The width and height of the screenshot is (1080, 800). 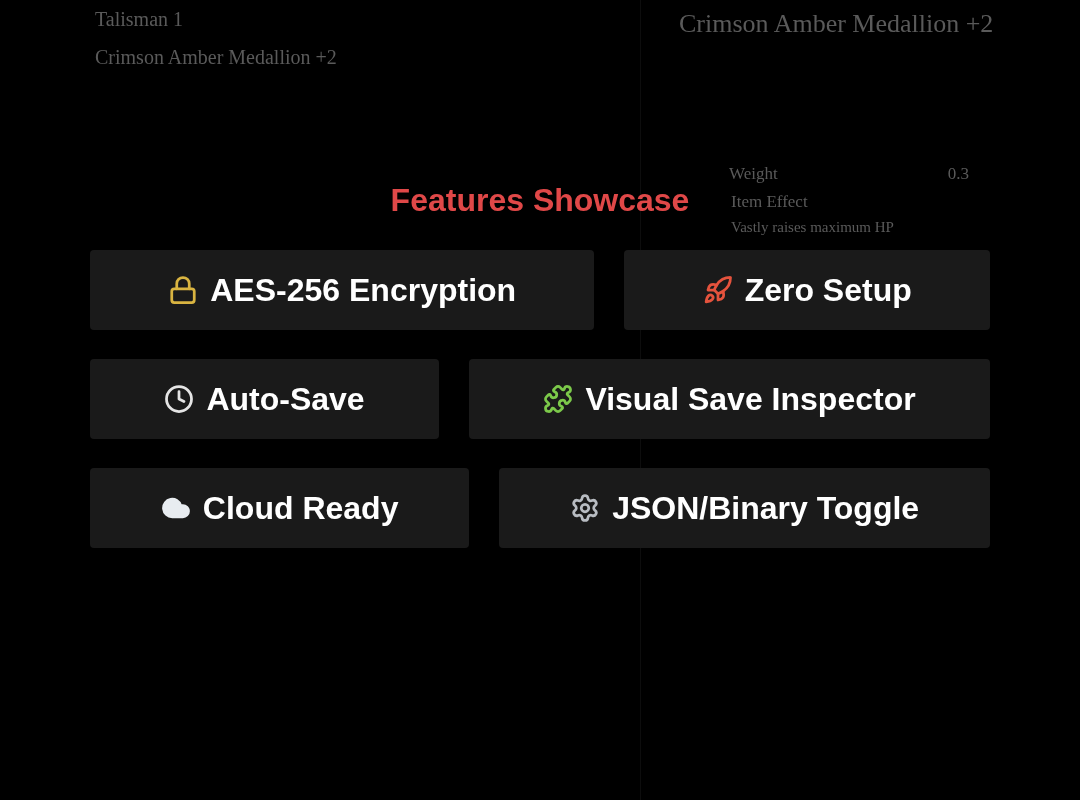 What do you see at coordinates (766, 508) in the screenshot?
I see `feature-label: JSON/Binary Toggle` at bounding box center [766, 508].